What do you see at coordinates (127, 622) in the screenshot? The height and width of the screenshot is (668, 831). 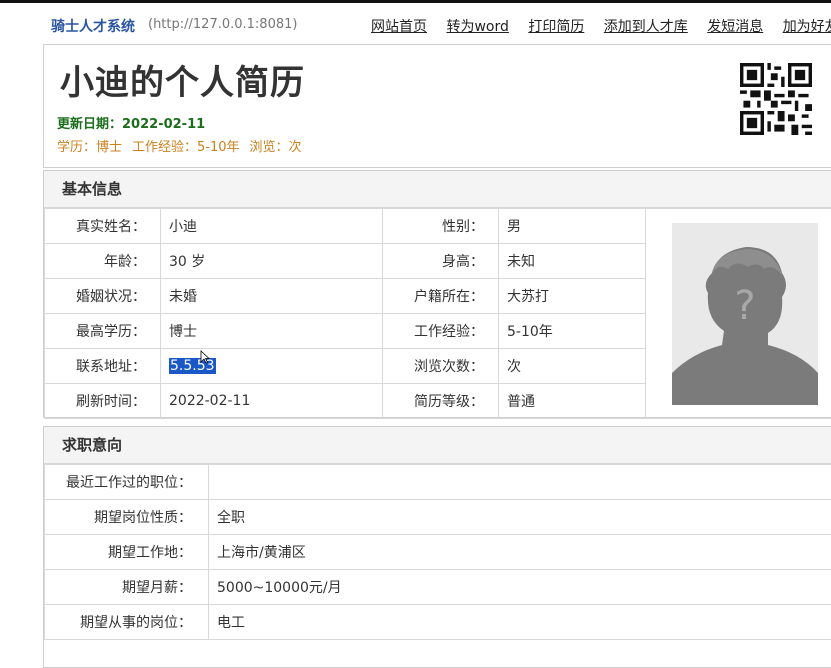 I see `field-label: 期望从事的岗位：` at bounding box center [127, 622].